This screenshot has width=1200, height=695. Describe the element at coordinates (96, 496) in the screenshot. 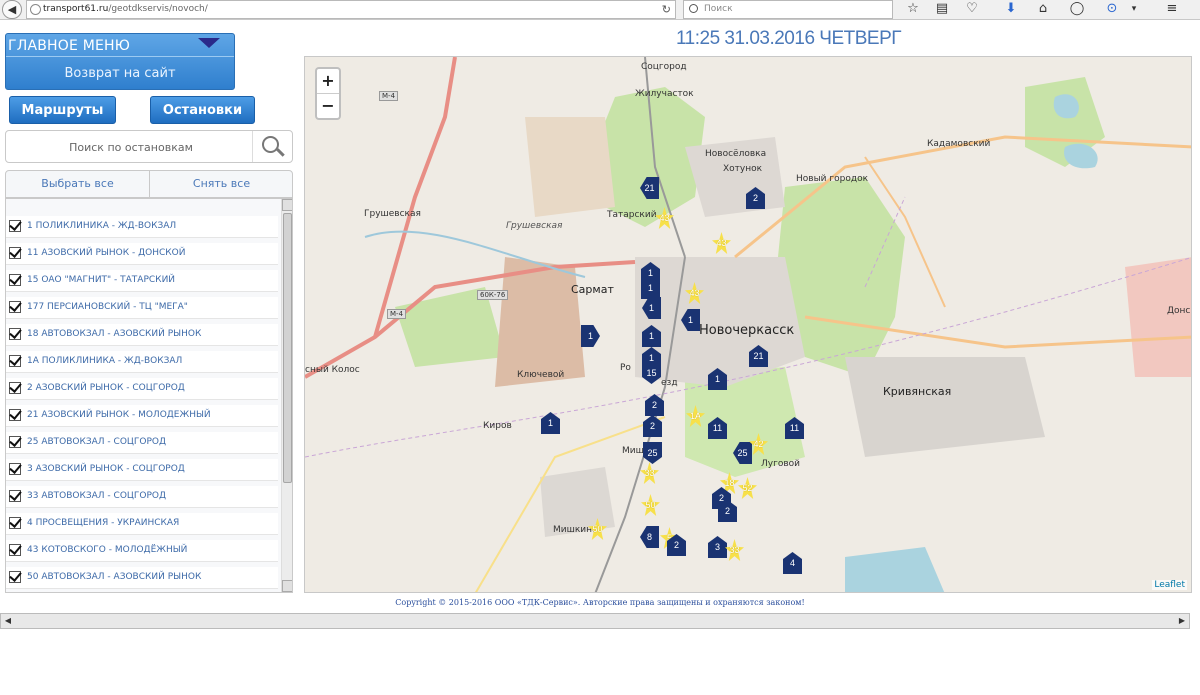

I see `route-label: 33 АВТОВОКЗАЛ - СОЦГОРОД` at that location.